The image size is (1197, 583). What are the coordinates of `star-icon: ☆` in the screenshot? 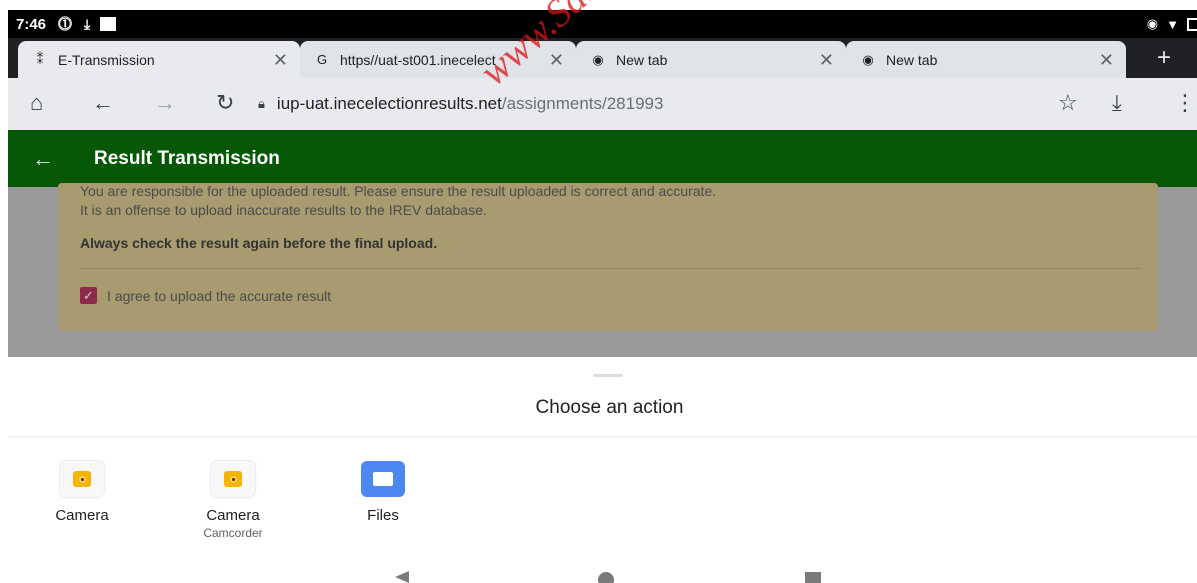 It's located at (1068, 103).